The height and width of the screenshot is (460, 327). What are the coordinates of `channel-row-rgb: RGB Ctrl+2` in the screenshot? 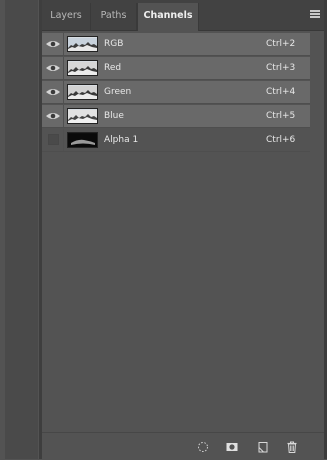 It's located at (176, 44).